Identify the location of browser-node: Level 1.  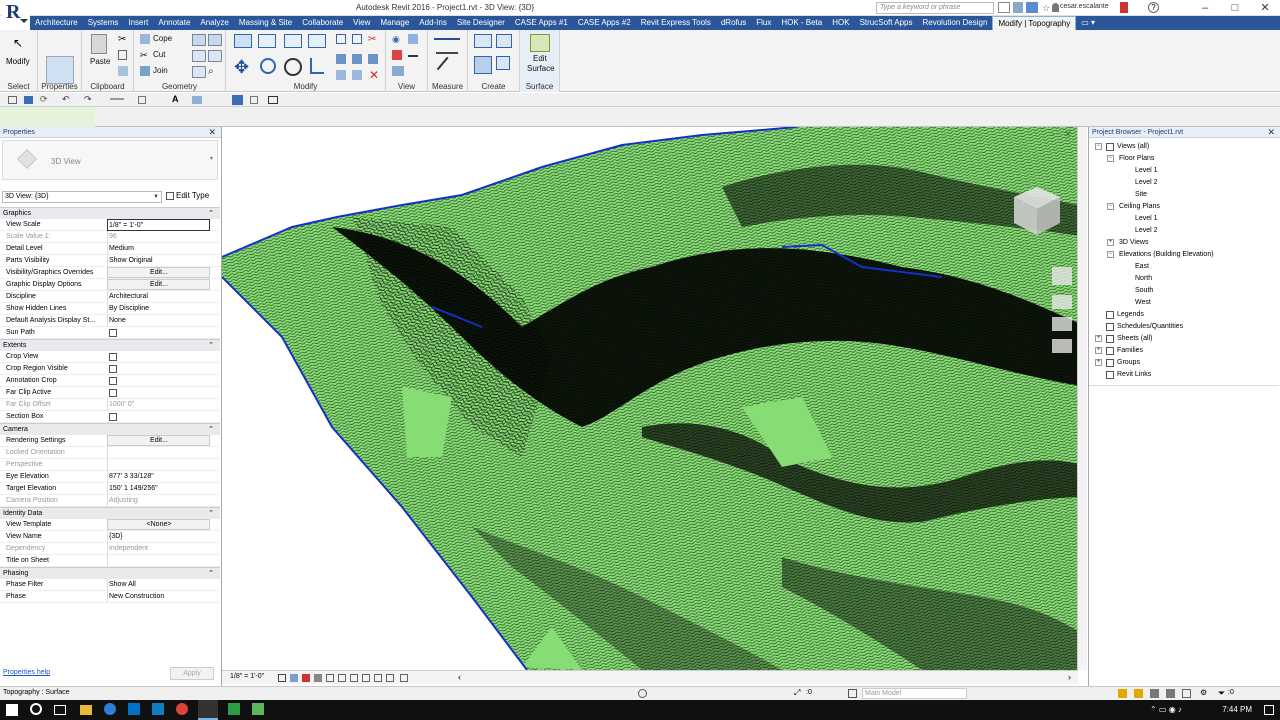
(1184, 219).